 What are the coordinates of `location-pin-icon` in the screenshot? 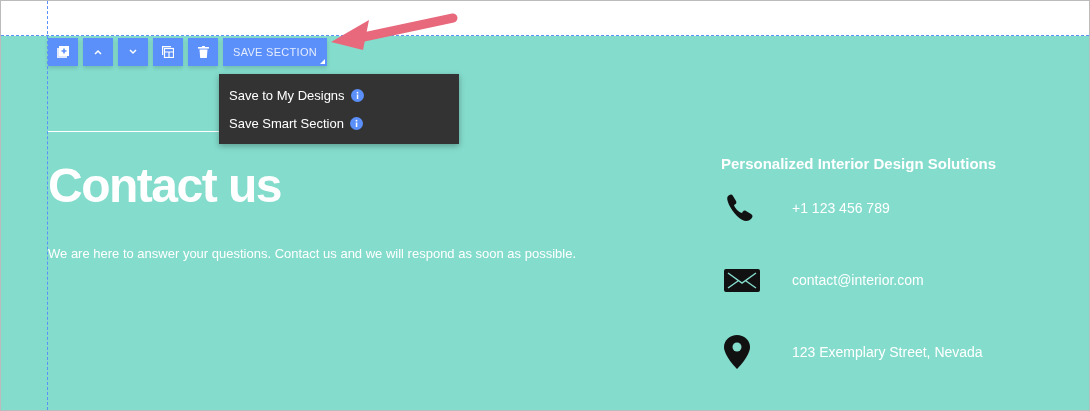 It's located at (737, 352).